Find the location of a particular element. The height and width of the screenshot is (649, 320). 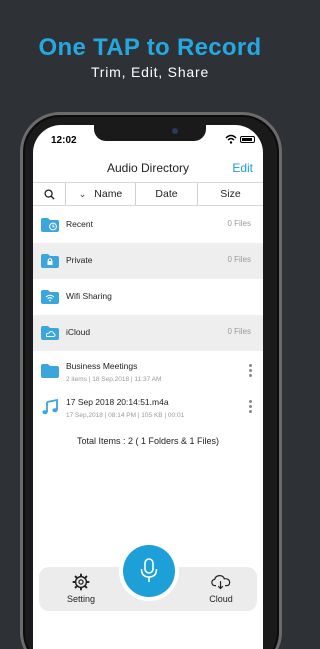

list-item-details: 17 Sep,2018 | 08:14 PM | 105 KB | 00:01 is located at coordinates (125, 415).